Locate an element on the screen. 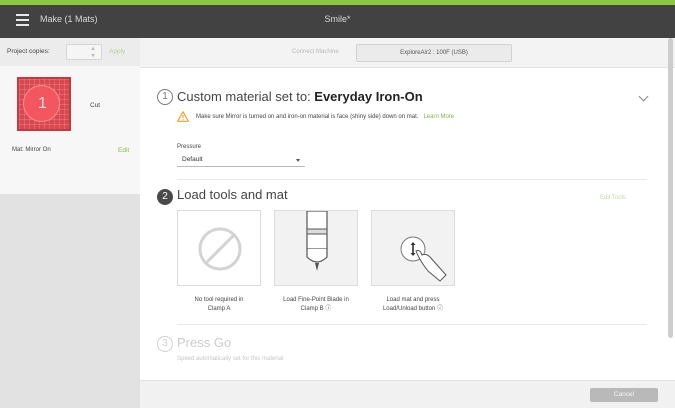  mat-mirror-status: Mat: Mirror On is located at coordinates (31, 150).